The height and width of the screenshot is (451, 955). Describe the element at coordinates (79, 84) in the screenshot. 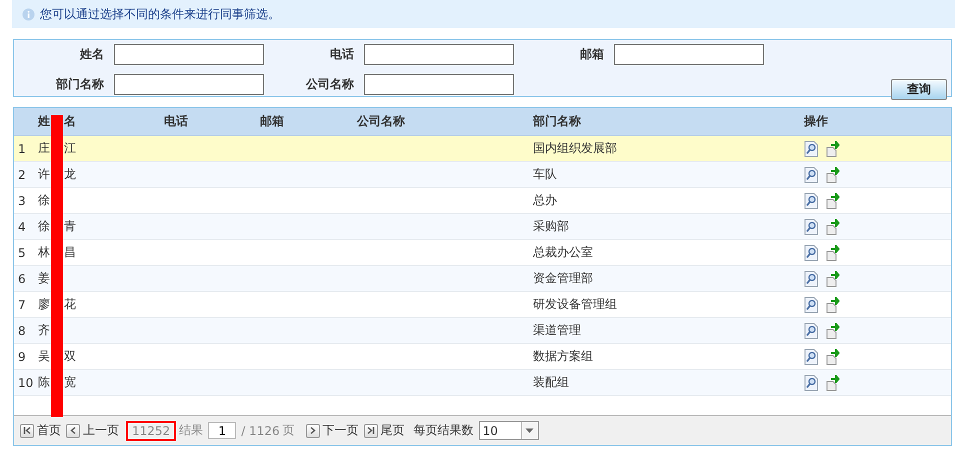

I see `field-label: 部门名称` at that location.